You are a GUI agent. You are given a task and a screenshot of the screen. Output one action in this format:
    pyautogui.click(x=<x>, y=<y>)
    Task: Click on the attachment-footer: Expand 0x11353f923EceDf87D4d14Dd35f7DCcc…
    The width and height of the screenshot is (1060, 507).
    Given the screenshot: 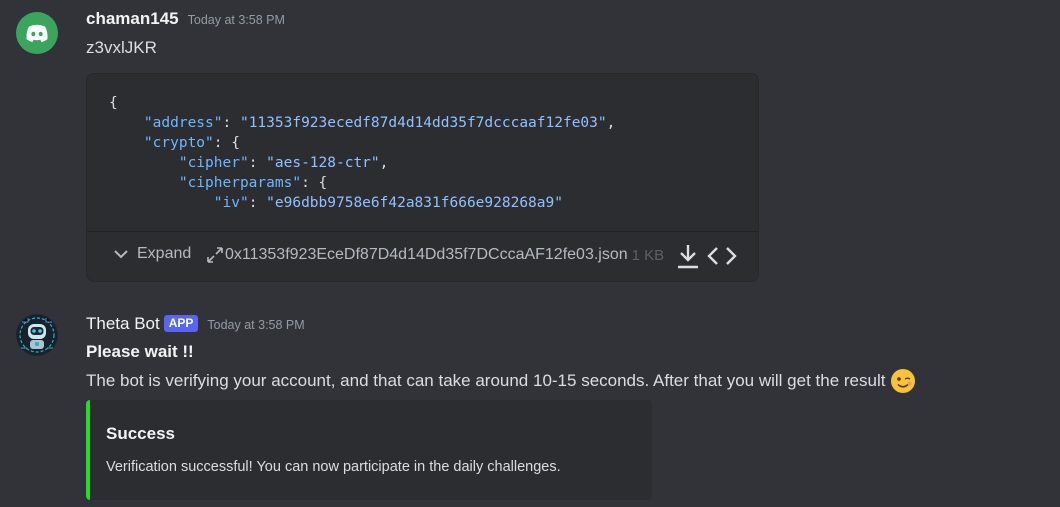 What is the action you would take?
    pyautogui.click(x=422, y=256)
    